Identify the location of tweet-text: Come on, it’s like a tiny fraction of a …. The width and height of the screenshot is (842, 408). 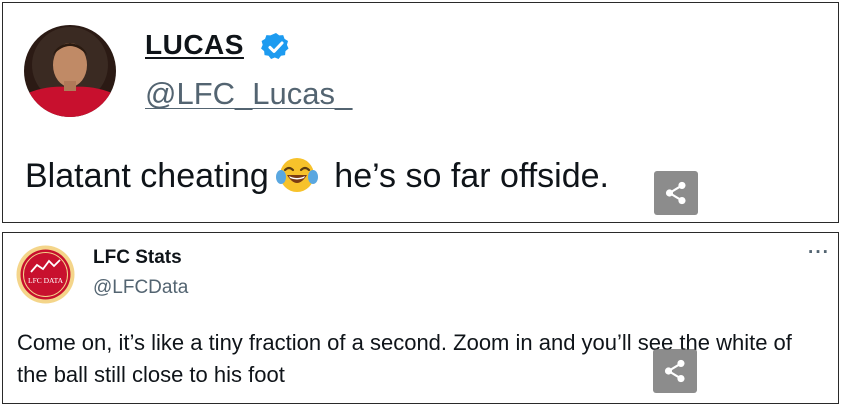
(404, 358).